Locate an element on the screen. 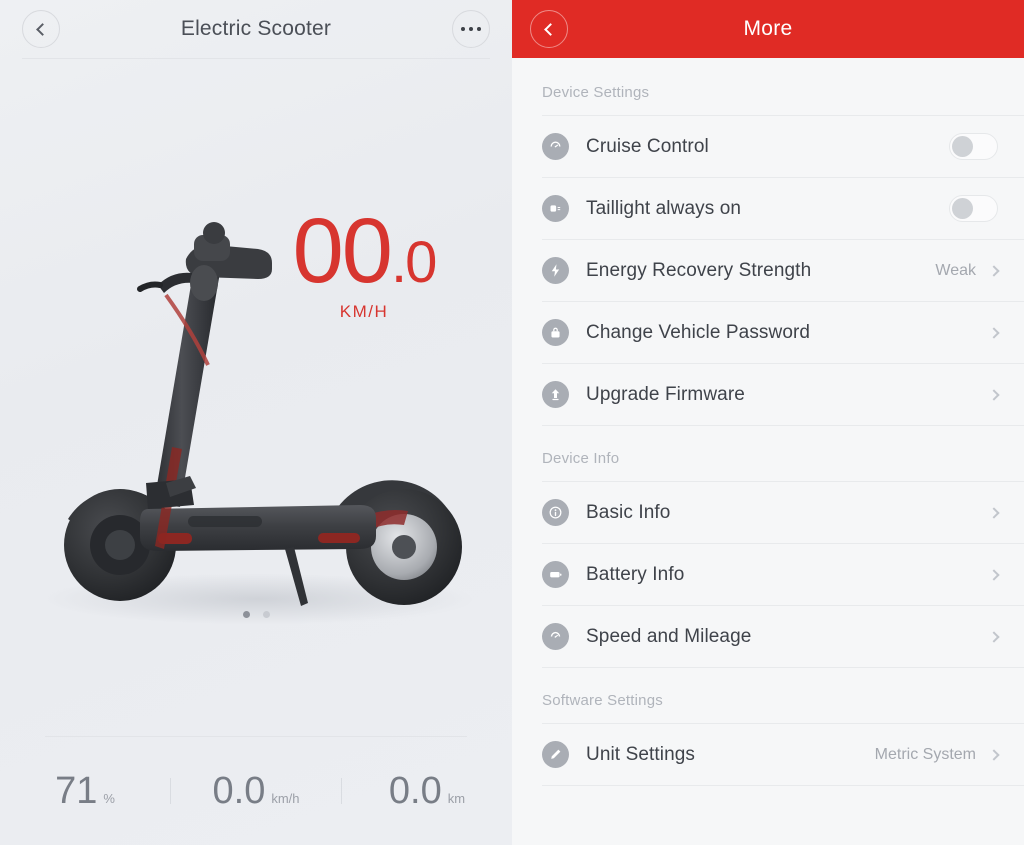  stat-speed: 0.0 km/h is located at coordinates (256, 791).